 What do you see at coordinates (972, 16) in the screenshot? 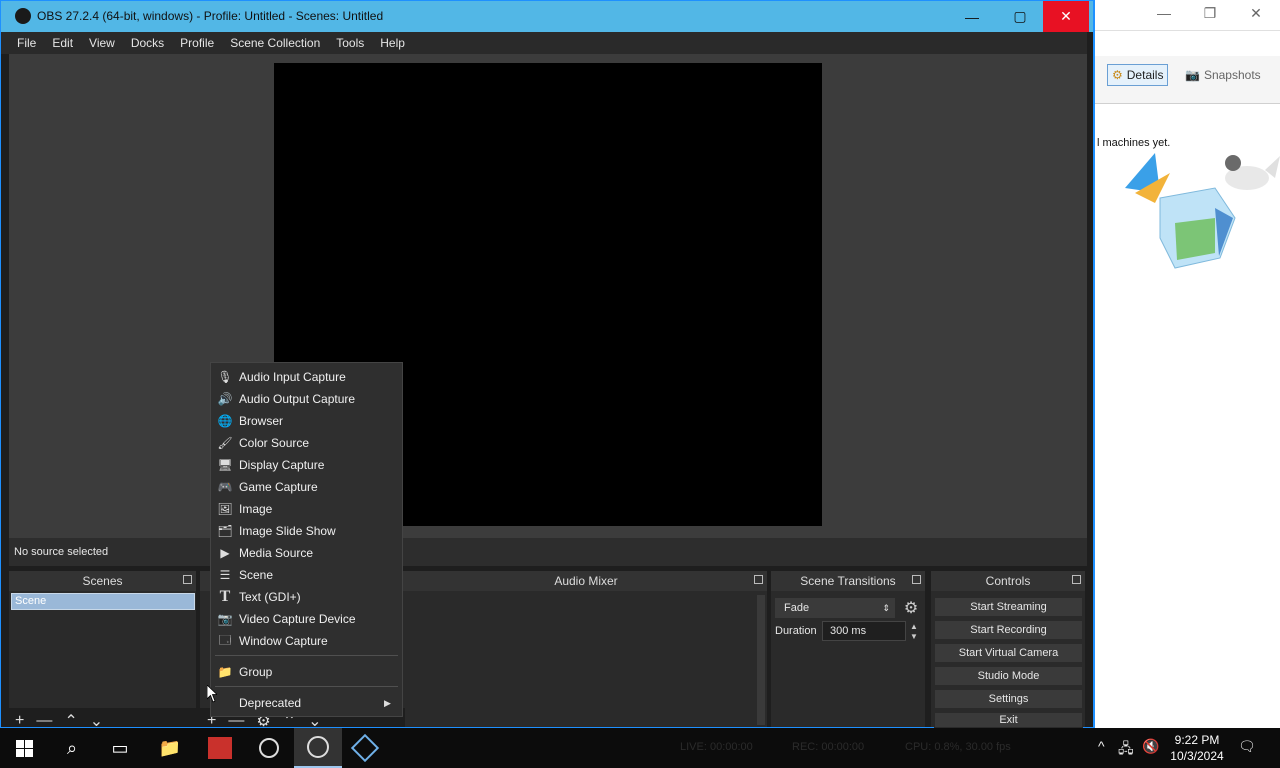
I see `minimize-button: —` at bounding box center [972, 16].